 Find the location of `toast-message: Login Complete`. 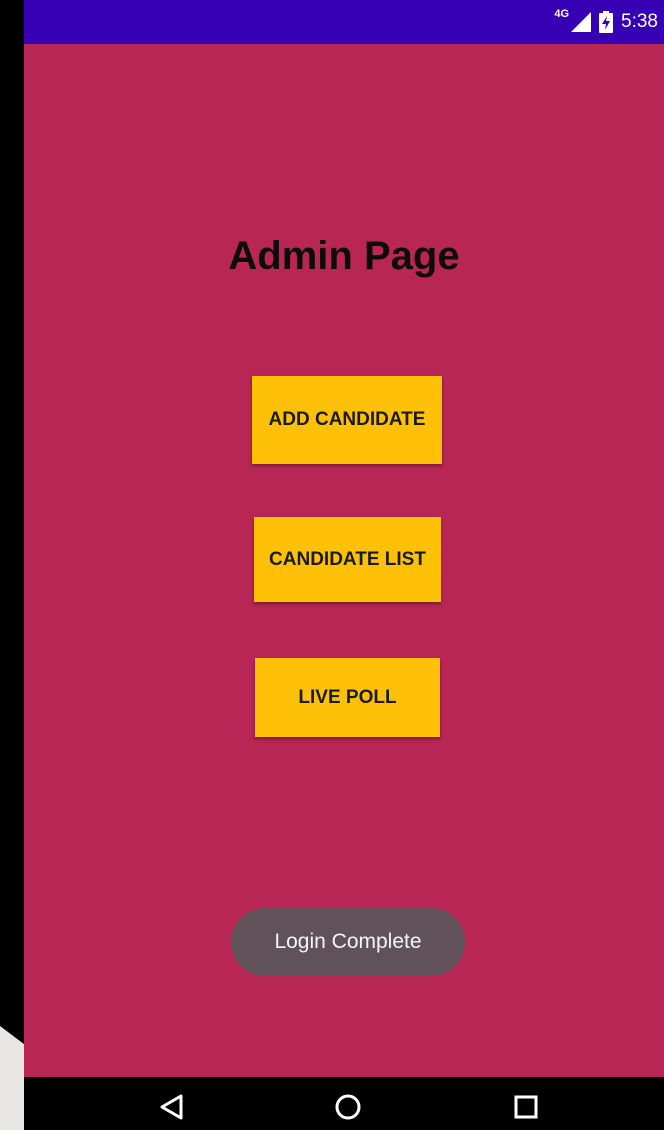

toast-message: Login Complete is located at coordinates (348, 942).